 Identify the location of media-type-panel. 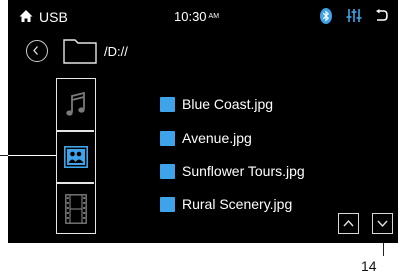
(76, 156).